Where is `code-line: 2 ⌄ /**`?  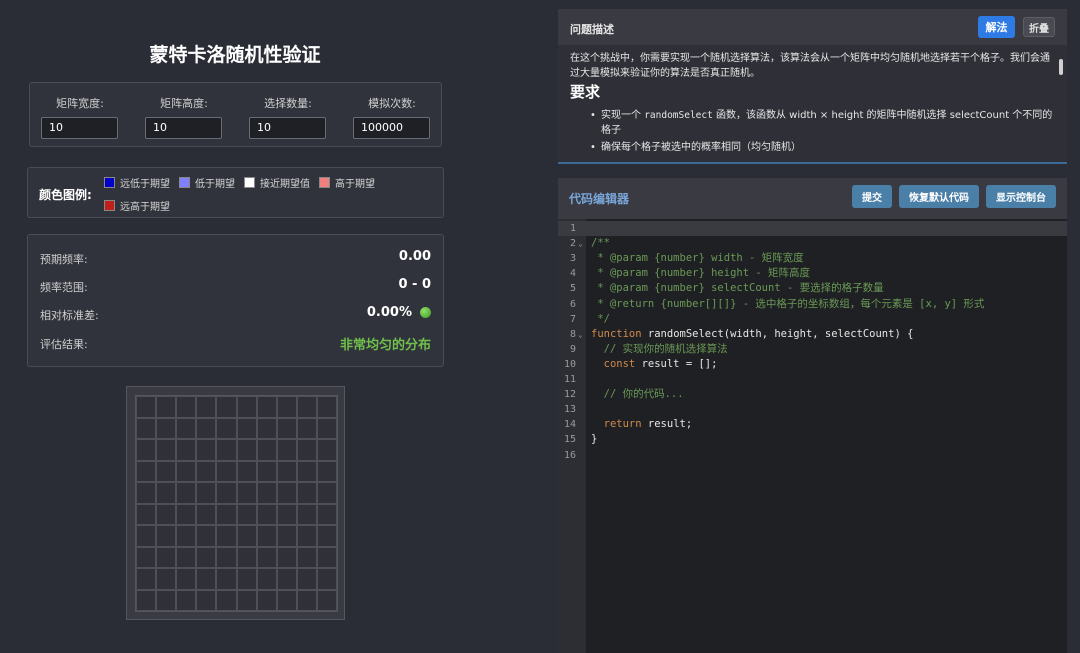
code-line: 2 ⌄ /** is located at coordinates (812, 243).